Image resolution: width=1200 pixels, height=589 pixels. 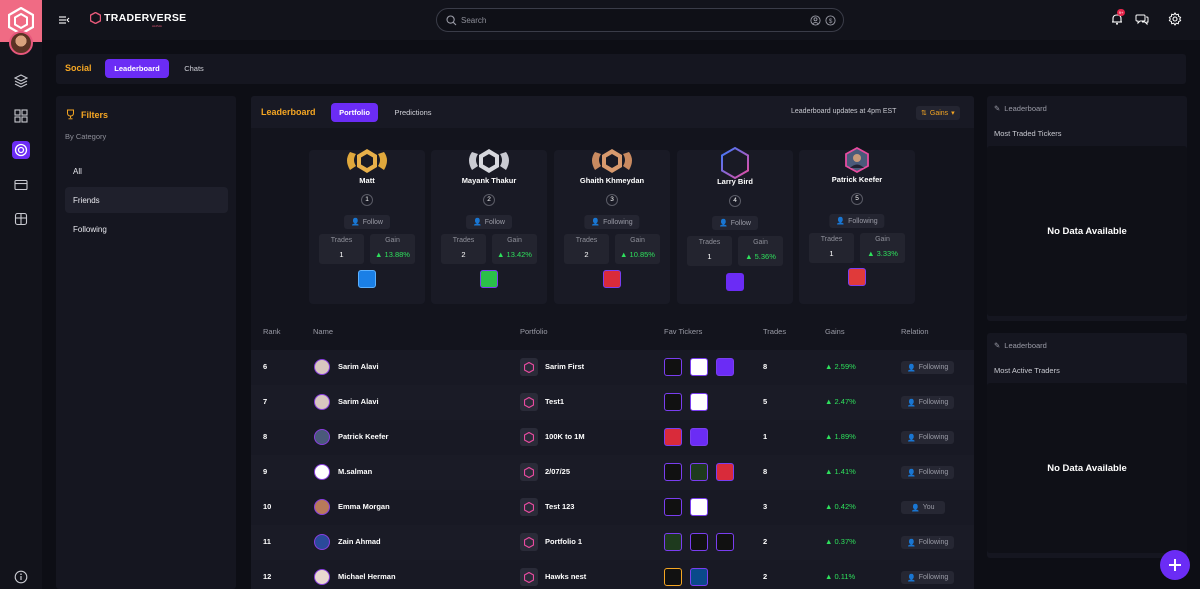 What do you see at coordinates (631, 20) in the screenshot?
I see `search-input` at bounding box center [631, 20].